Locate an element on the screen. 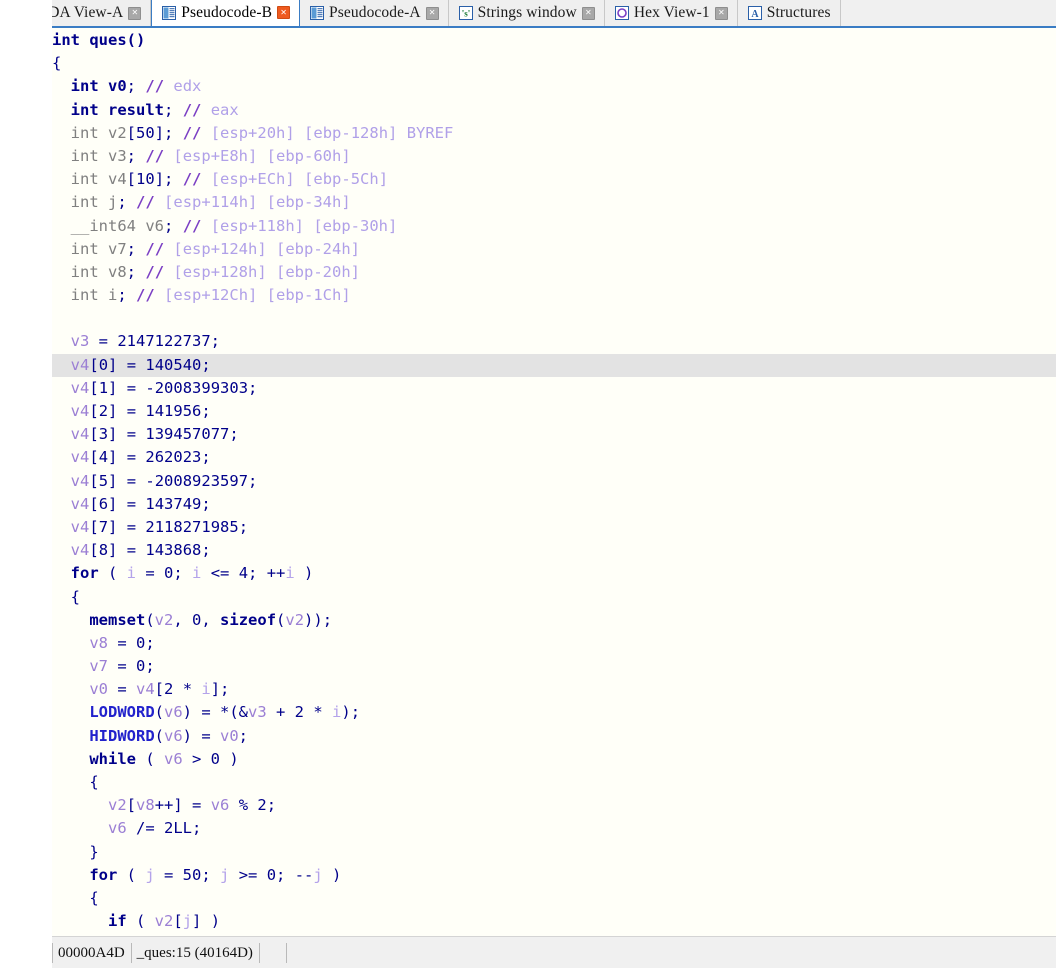  tab-structures: A Structures is located at coordinates (789, 13).